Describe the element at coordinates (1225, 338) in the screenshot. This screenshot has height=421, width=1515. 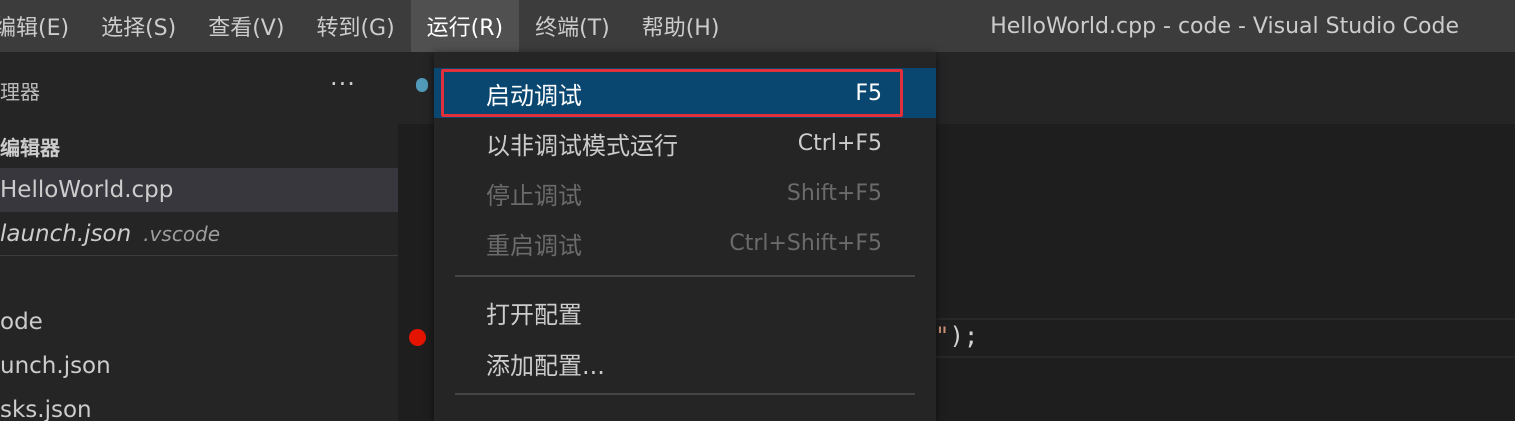
I see `current-line-highlight` at that location.